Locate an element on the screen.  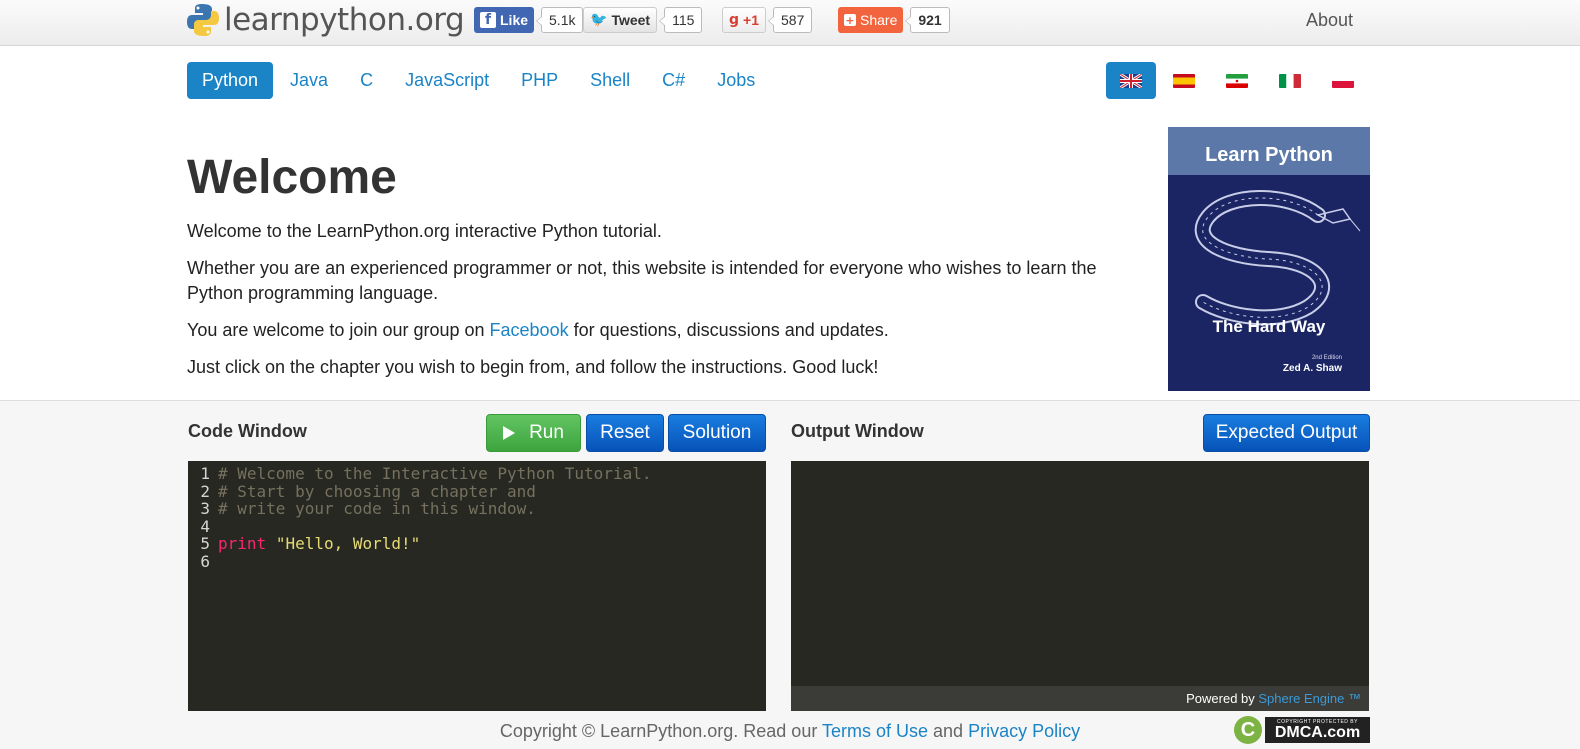
code-line: 4 is located at coordinates (477, 526).